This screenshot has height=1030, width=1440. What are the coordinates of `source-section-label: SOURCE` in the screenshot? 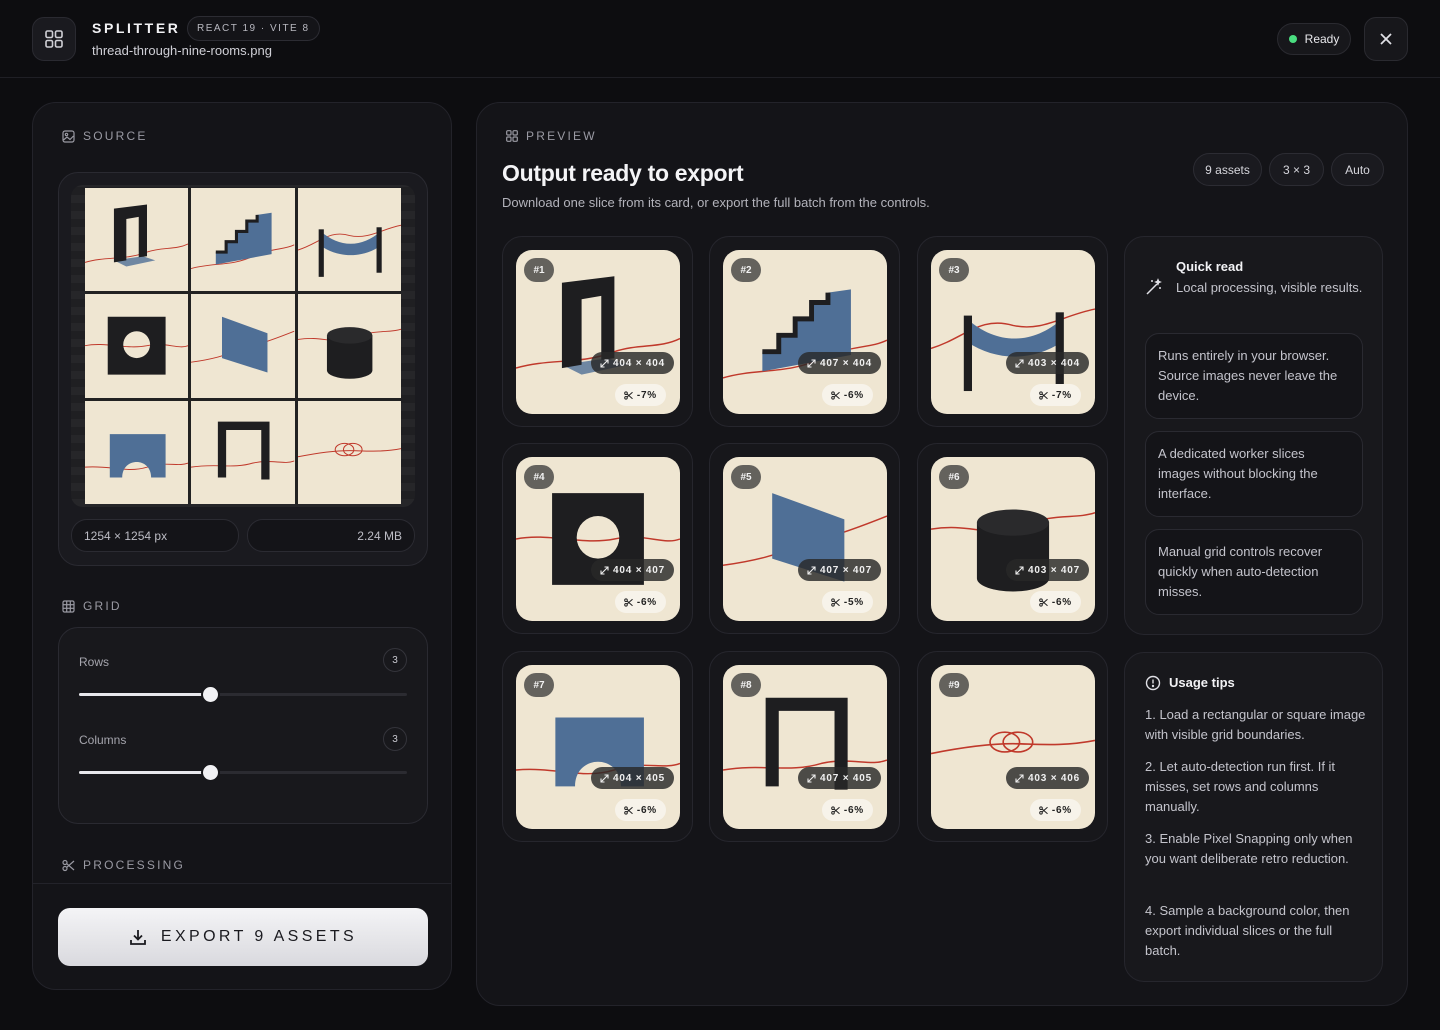 It's located at (105, 136).